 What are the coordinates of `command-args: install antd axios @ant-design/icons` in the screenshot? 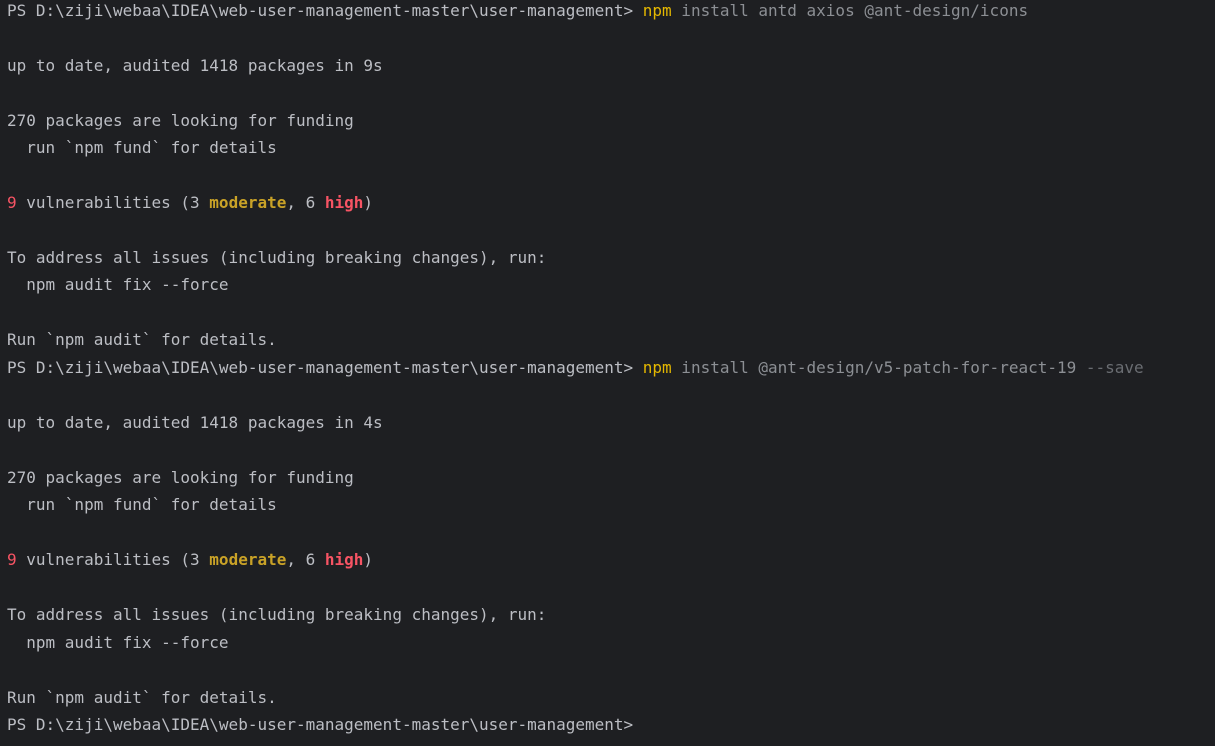 It's located at (850, 10).